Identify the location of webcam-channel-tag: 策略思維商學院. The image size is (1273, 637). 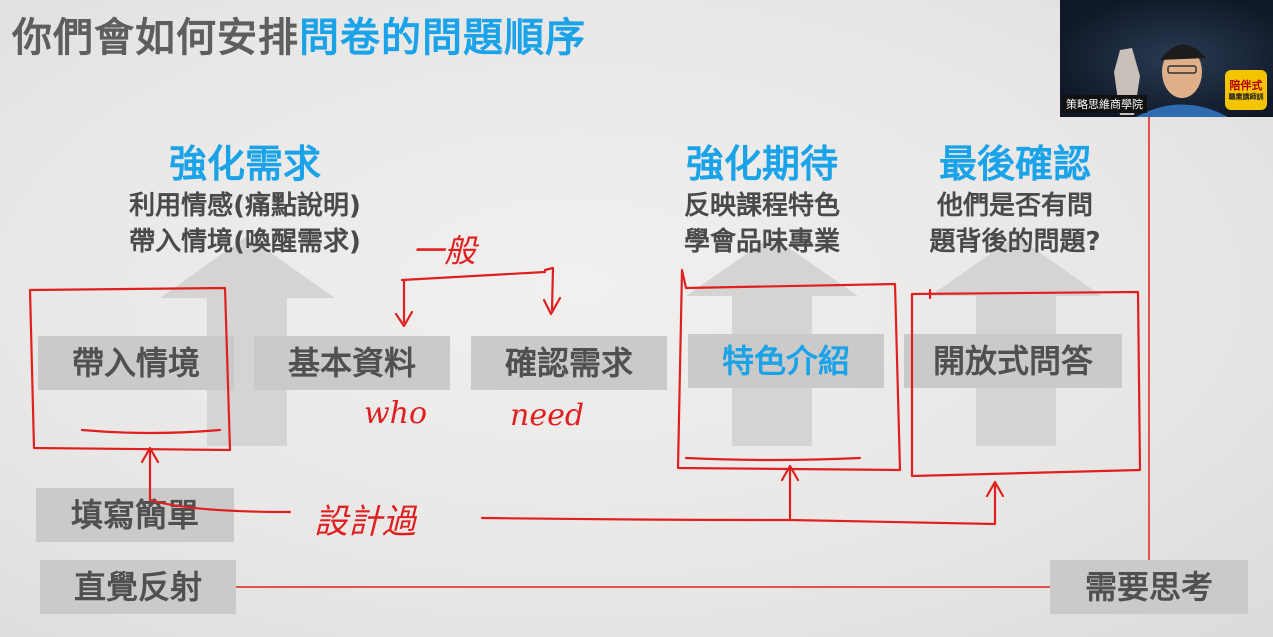
(1104, 104).